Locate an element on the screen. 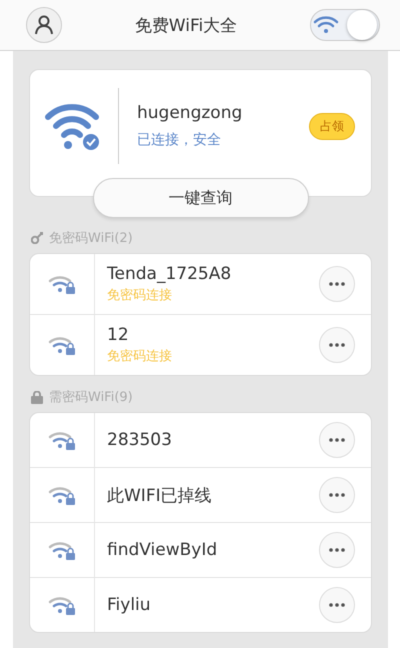 The height and width of the screenshot is (648, 400). network-name: 12 is located at coordinates (213, 335).